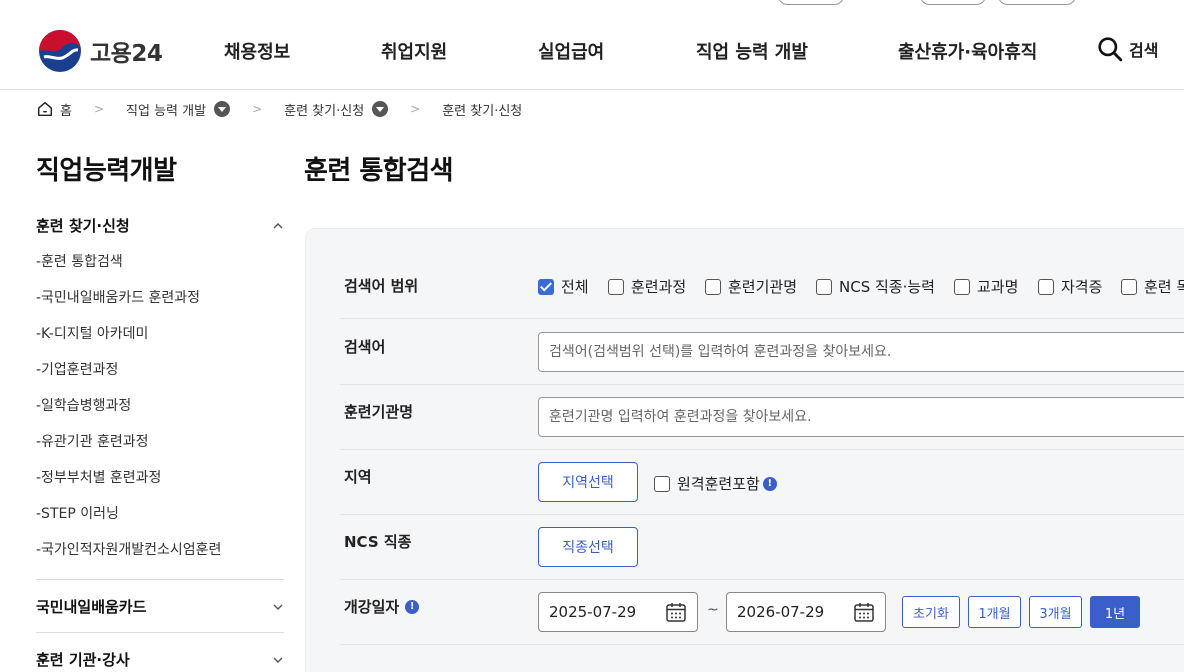 This screenshot has width=1184, height=672. What do you see at coordinates (278, 225) in the screenshot?
I see `chevron-up-icon` at bounding box center [278, 225].